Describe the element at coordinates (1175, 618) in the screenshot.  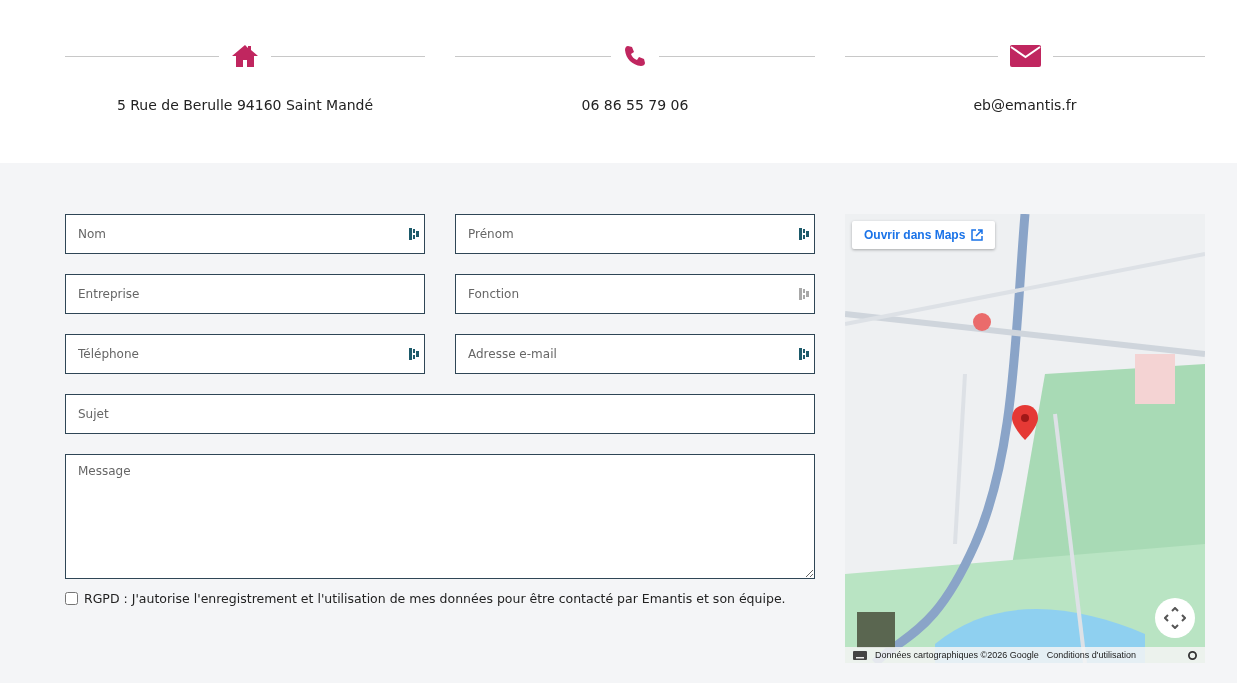
I see `arrows-icon` at that location.